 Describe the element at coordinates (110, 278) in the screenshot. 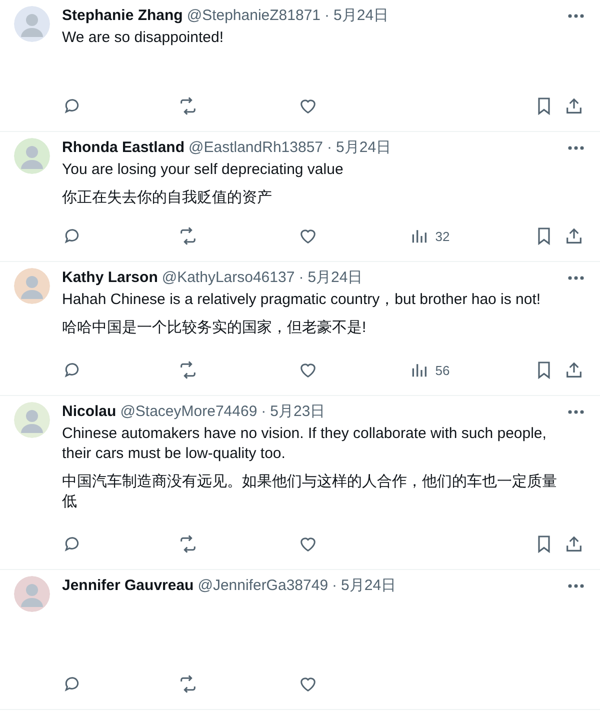

I see `user-name: Kathy Larson` at that location.